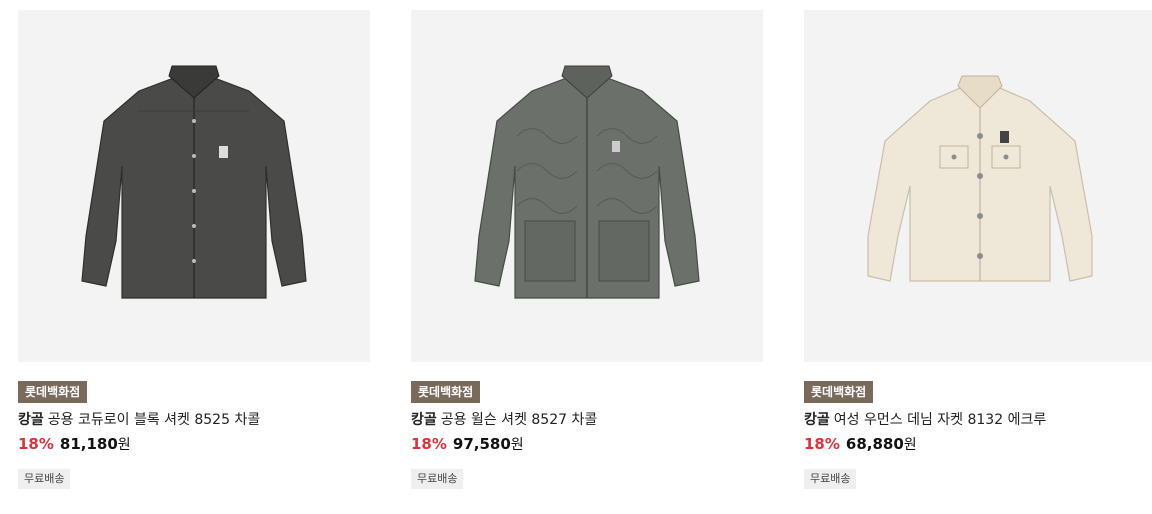 This screenshot has width=1152, height=514. Describe the element at coordinates (587, 182) in the screenshot. I see `quilted-shirt-jacket-icon` at that location.